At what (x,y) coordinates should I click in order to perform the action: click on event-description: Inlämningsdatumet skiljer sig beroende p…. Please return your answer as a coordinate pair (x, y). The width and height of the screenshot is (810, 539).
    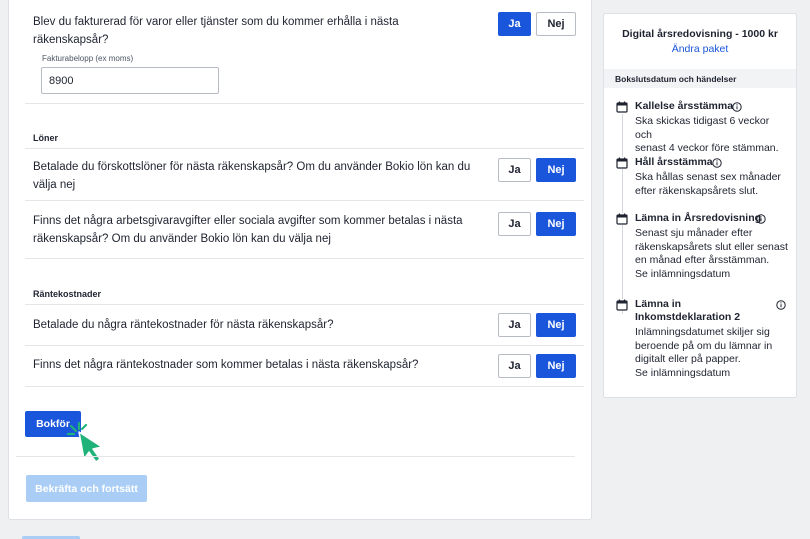
    Looking at the image, I should click on (704, 353).